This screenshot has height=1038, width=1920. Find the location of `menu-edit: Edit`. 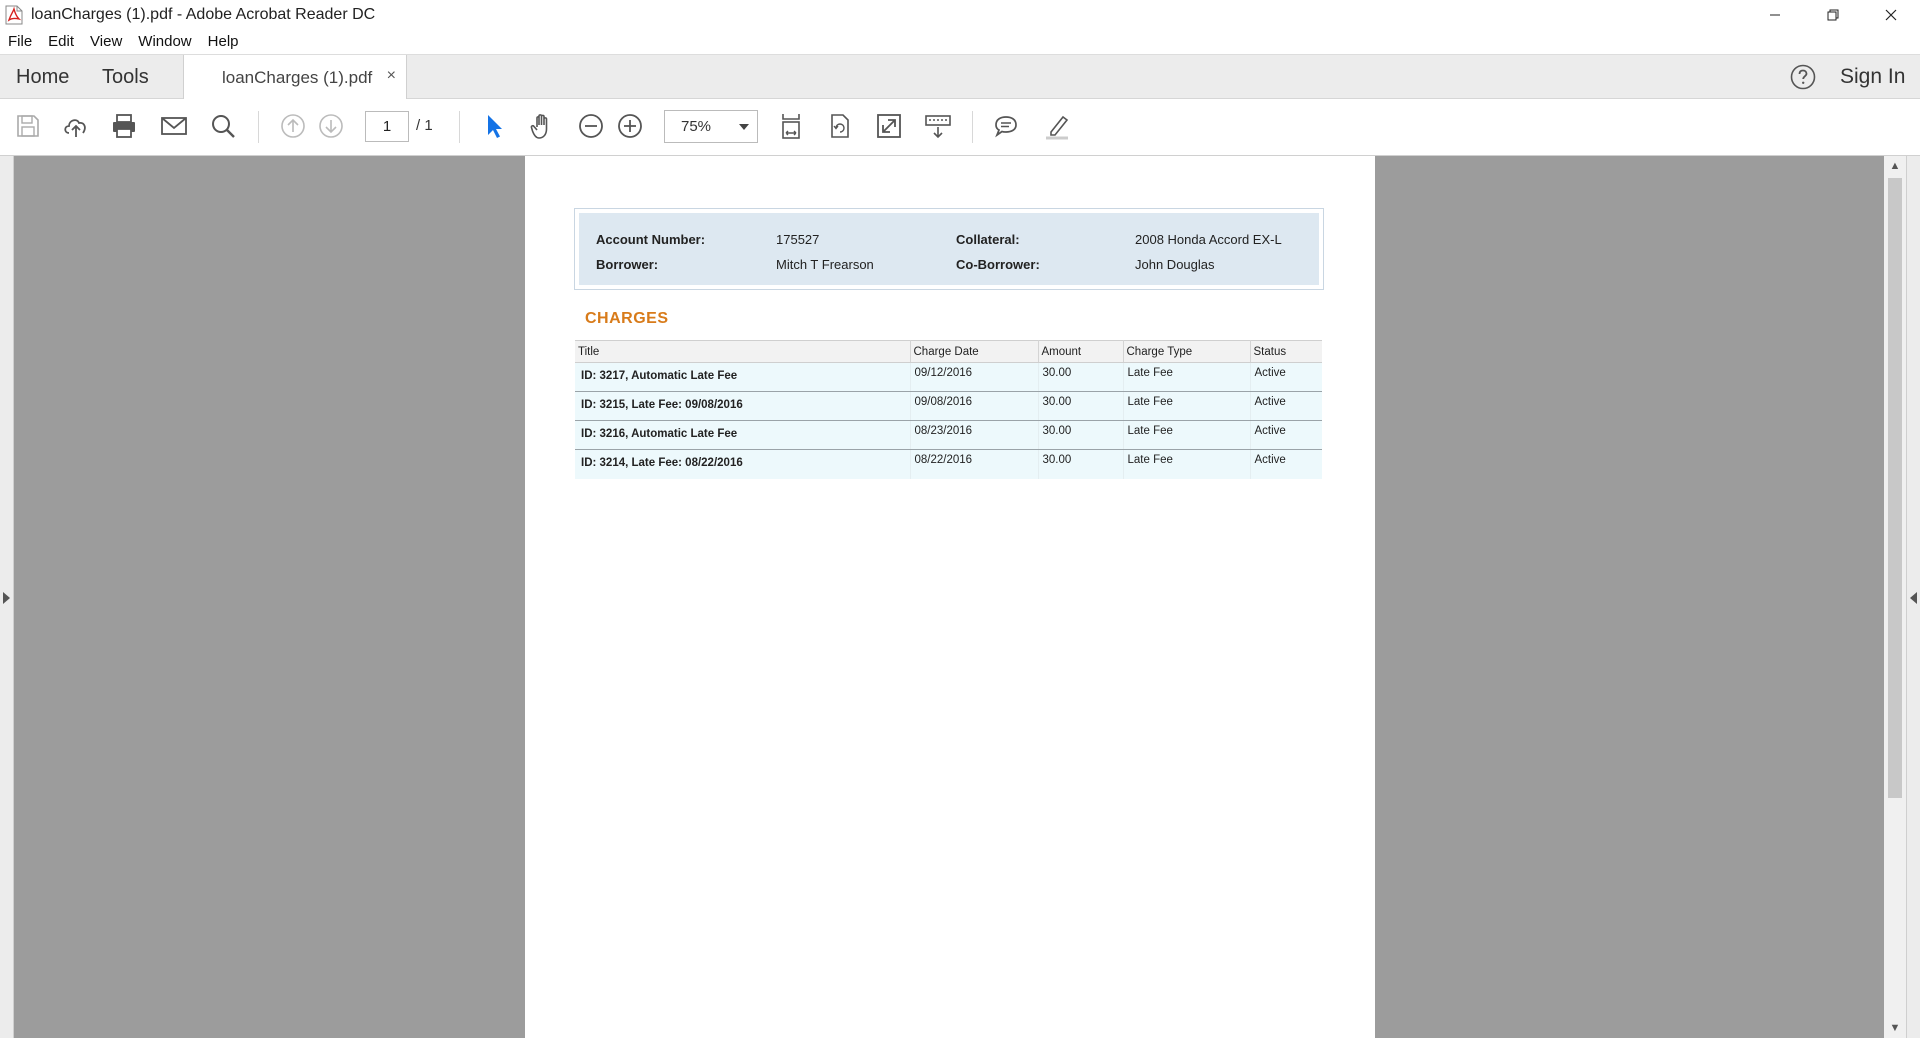

menu-edit: Edit is located at coordinates (61, 41).